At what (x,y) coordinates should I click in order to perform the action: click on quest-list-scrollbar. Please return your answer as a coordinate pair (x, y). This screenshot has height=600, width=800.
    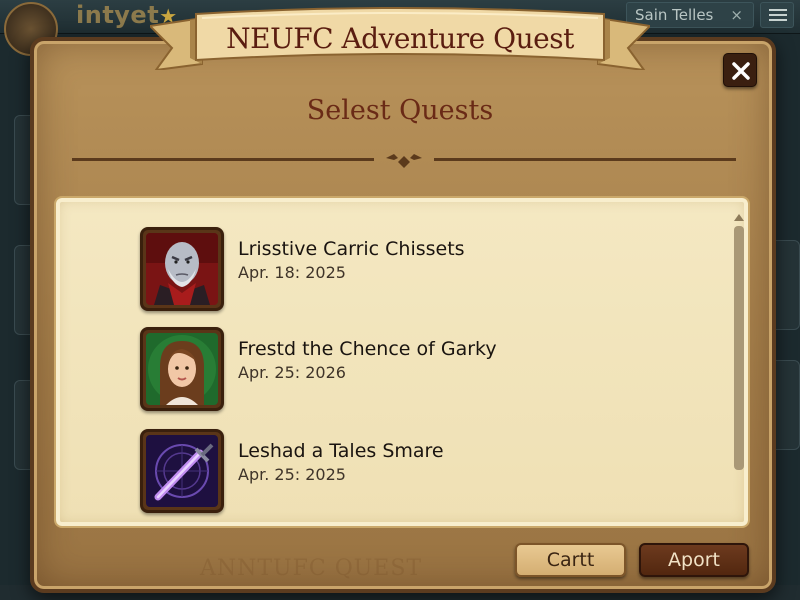
    Looking at the image, I should click on (739, 364).